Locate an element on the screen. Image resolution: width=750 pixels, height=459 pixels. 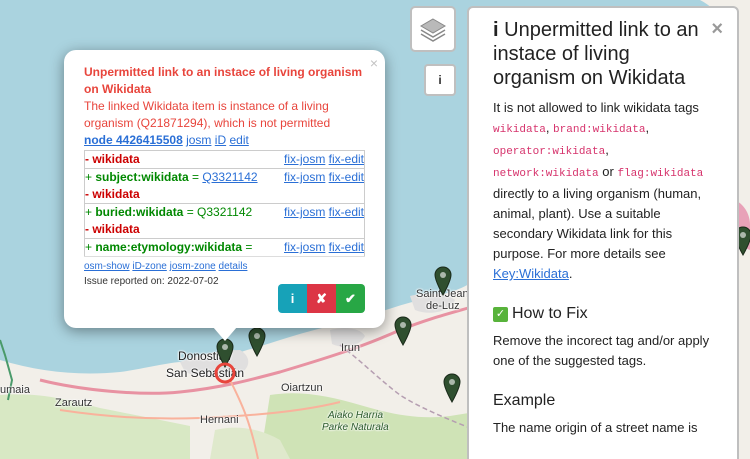
fix-operations: + name:etymology:wikidata = Q3321142 is located at coordinates (183, 247).